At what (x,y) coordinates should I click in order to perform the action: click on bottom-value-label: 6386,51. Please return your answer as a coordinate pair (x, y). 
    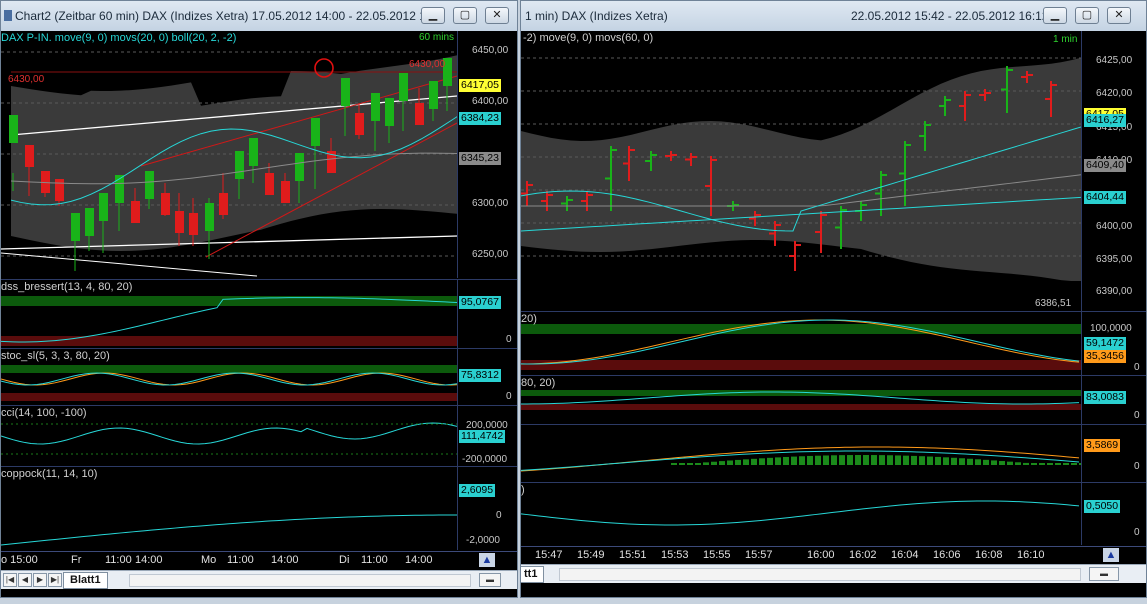
    Looking at the image, I should click on (1053, 303).